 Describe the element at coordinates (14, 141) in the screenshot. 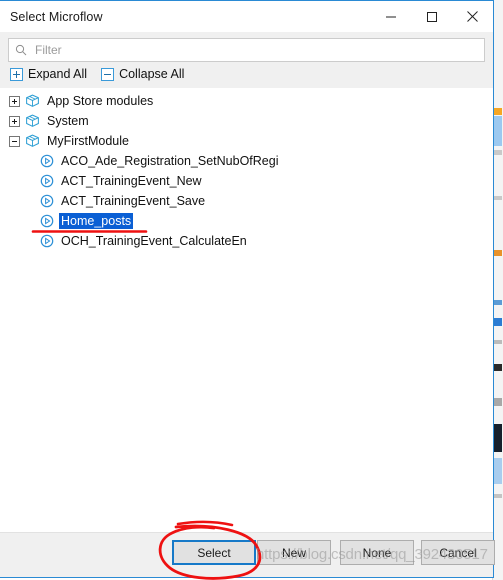

I see `expander-minus-icon` at that location.